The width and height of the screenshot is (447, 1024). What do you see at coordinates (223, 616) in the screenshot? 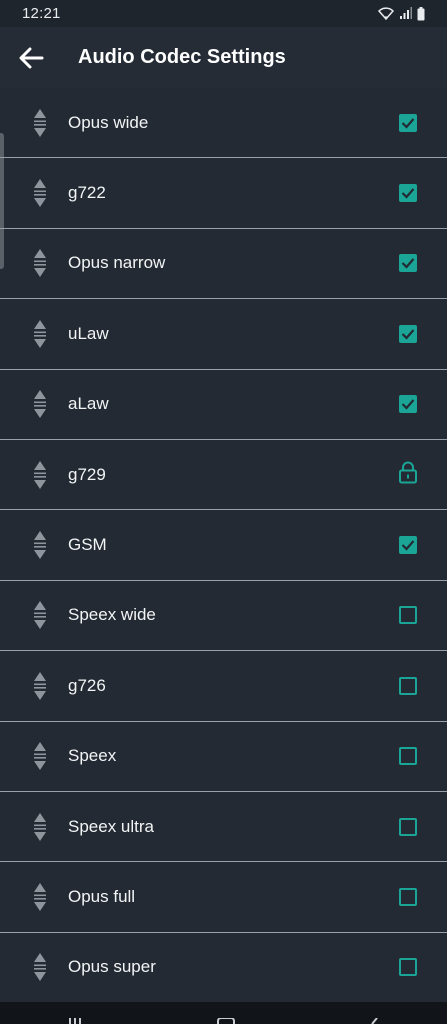
I see `codec-row: Speex wide` at bounding box center [223, 616].